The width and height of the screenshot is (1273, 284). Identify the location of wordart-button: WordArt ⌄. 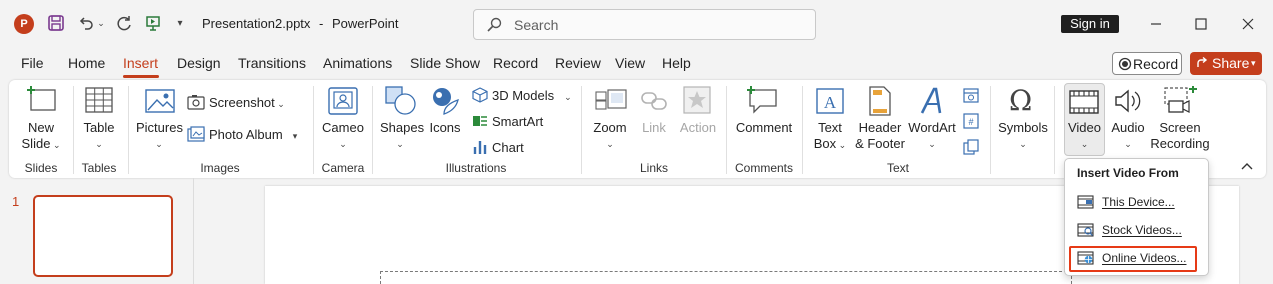
(932, 136).